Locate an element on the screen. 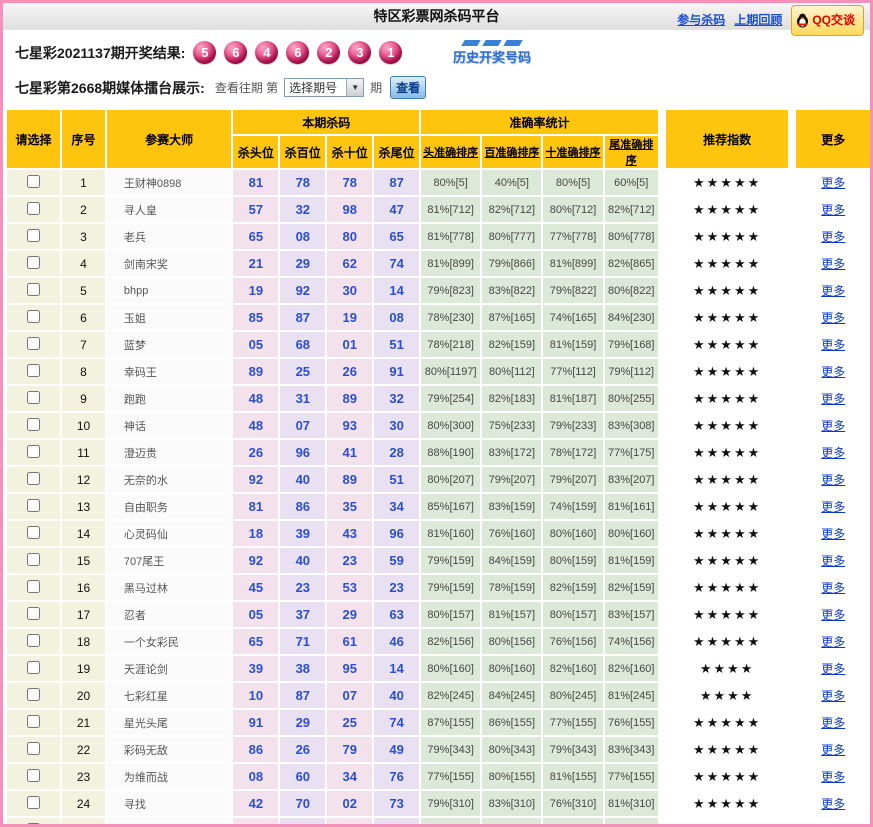 The height and width of the screenshot is (827, 873). master-name: 自由职务 is located at coordinates (169, 506).